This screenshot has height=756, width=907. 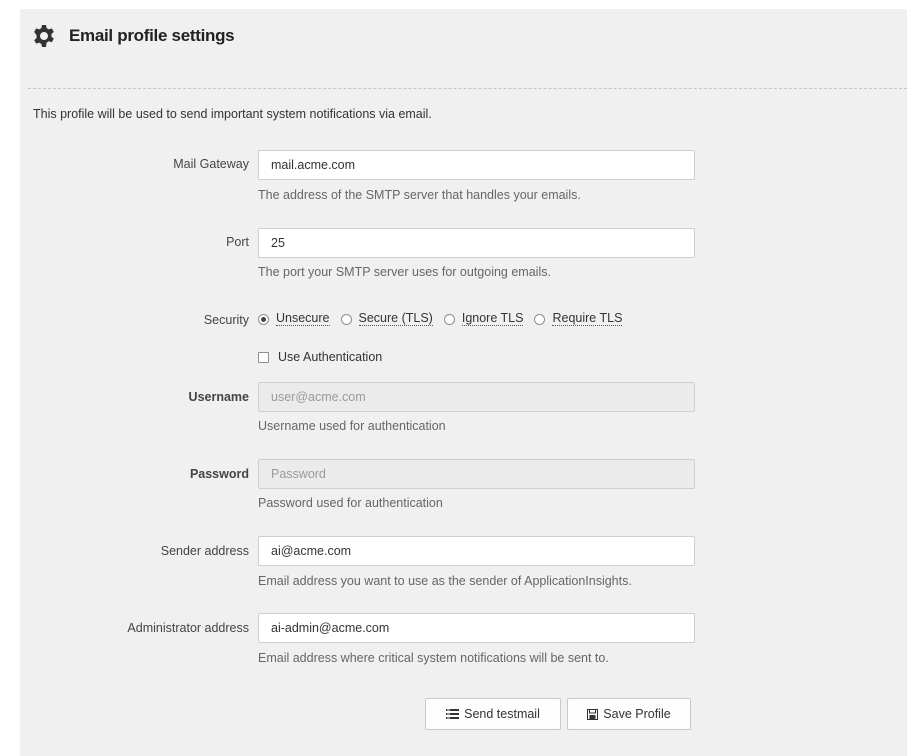 I want to click on radio-label: Unsecure, so click(x=303, y=318).